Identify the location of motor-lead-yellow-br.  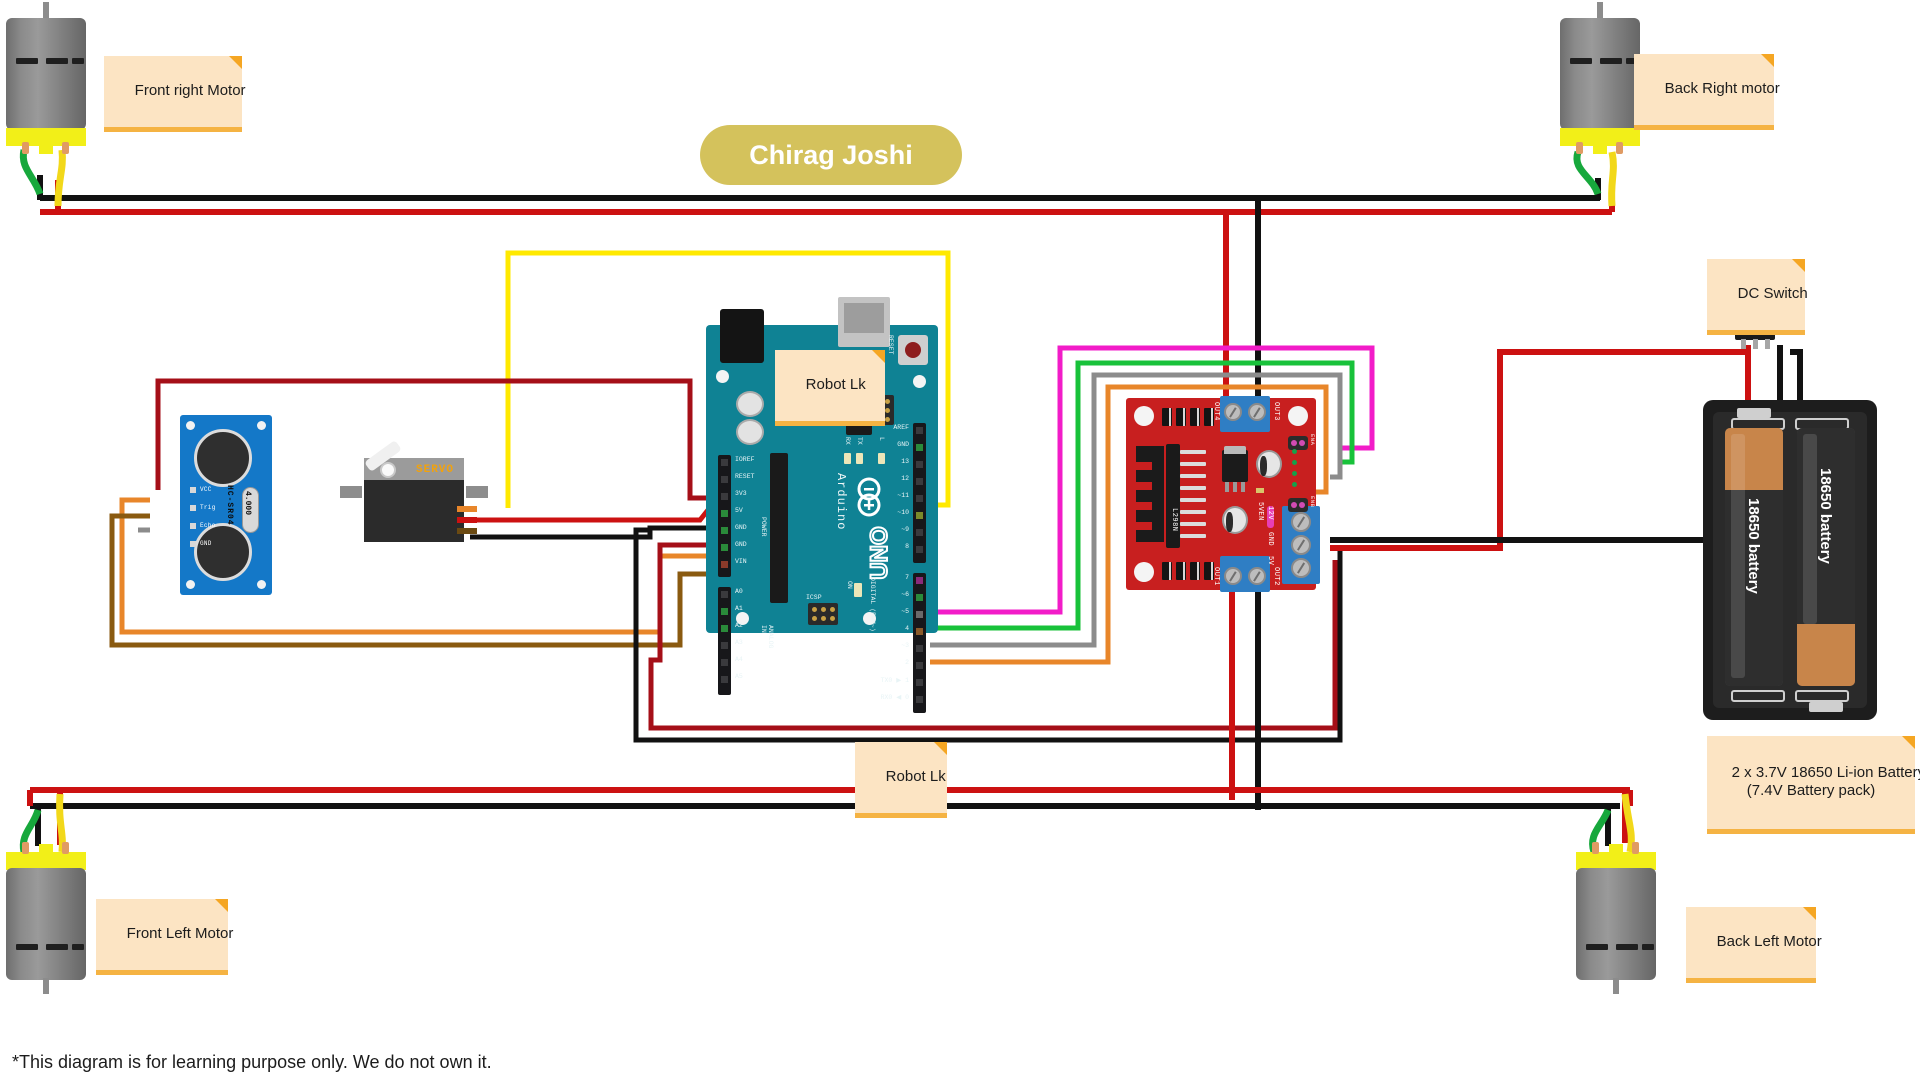
(1612, 179).